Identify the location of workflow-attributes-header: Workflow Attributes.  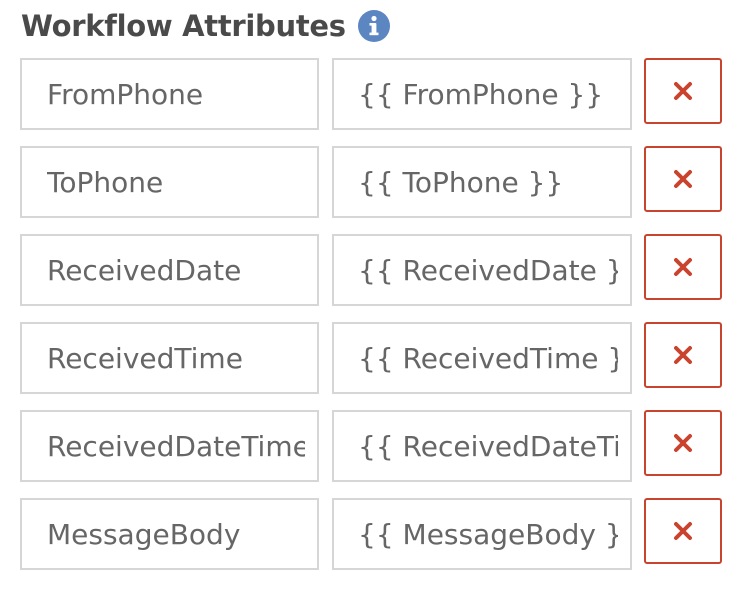
(205, 26).